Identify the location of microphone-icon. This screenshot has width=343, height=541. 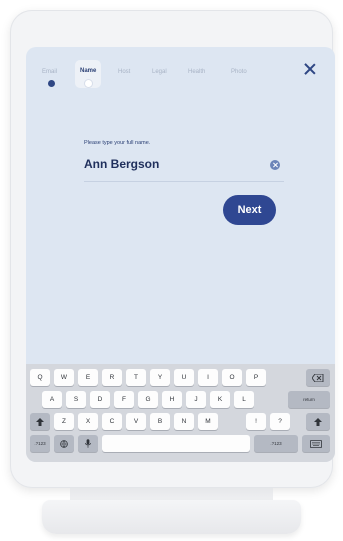
(88, 443).